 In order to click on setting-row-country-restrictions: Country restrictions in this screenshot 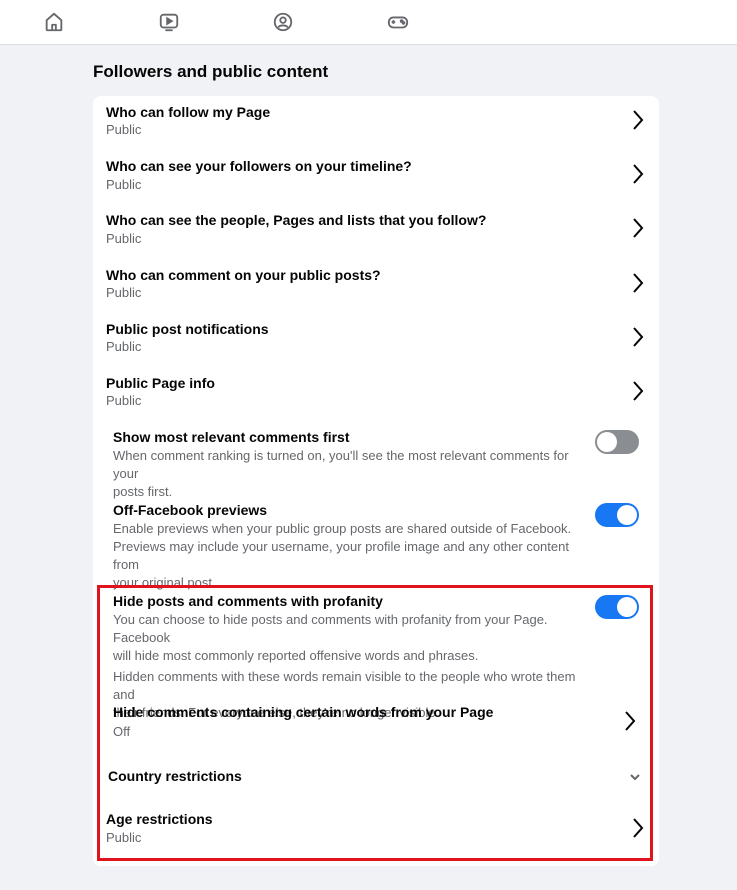, I will do `click(376, 778)`.